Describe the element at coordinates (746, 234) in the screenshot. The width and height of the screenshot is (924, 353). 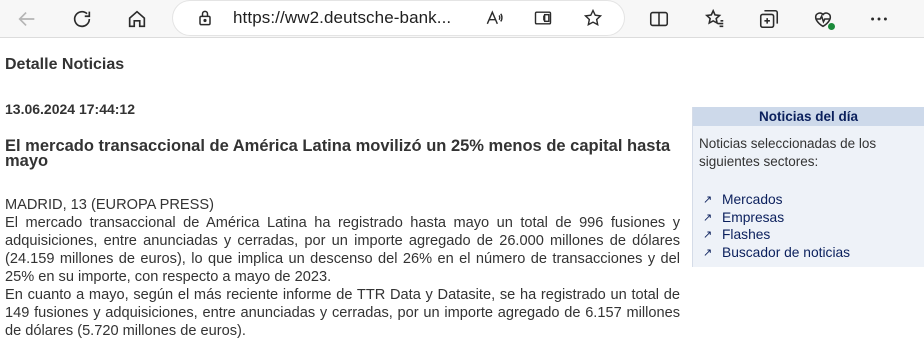
I see `sidebar-link-flashes: Flashes` at that location.